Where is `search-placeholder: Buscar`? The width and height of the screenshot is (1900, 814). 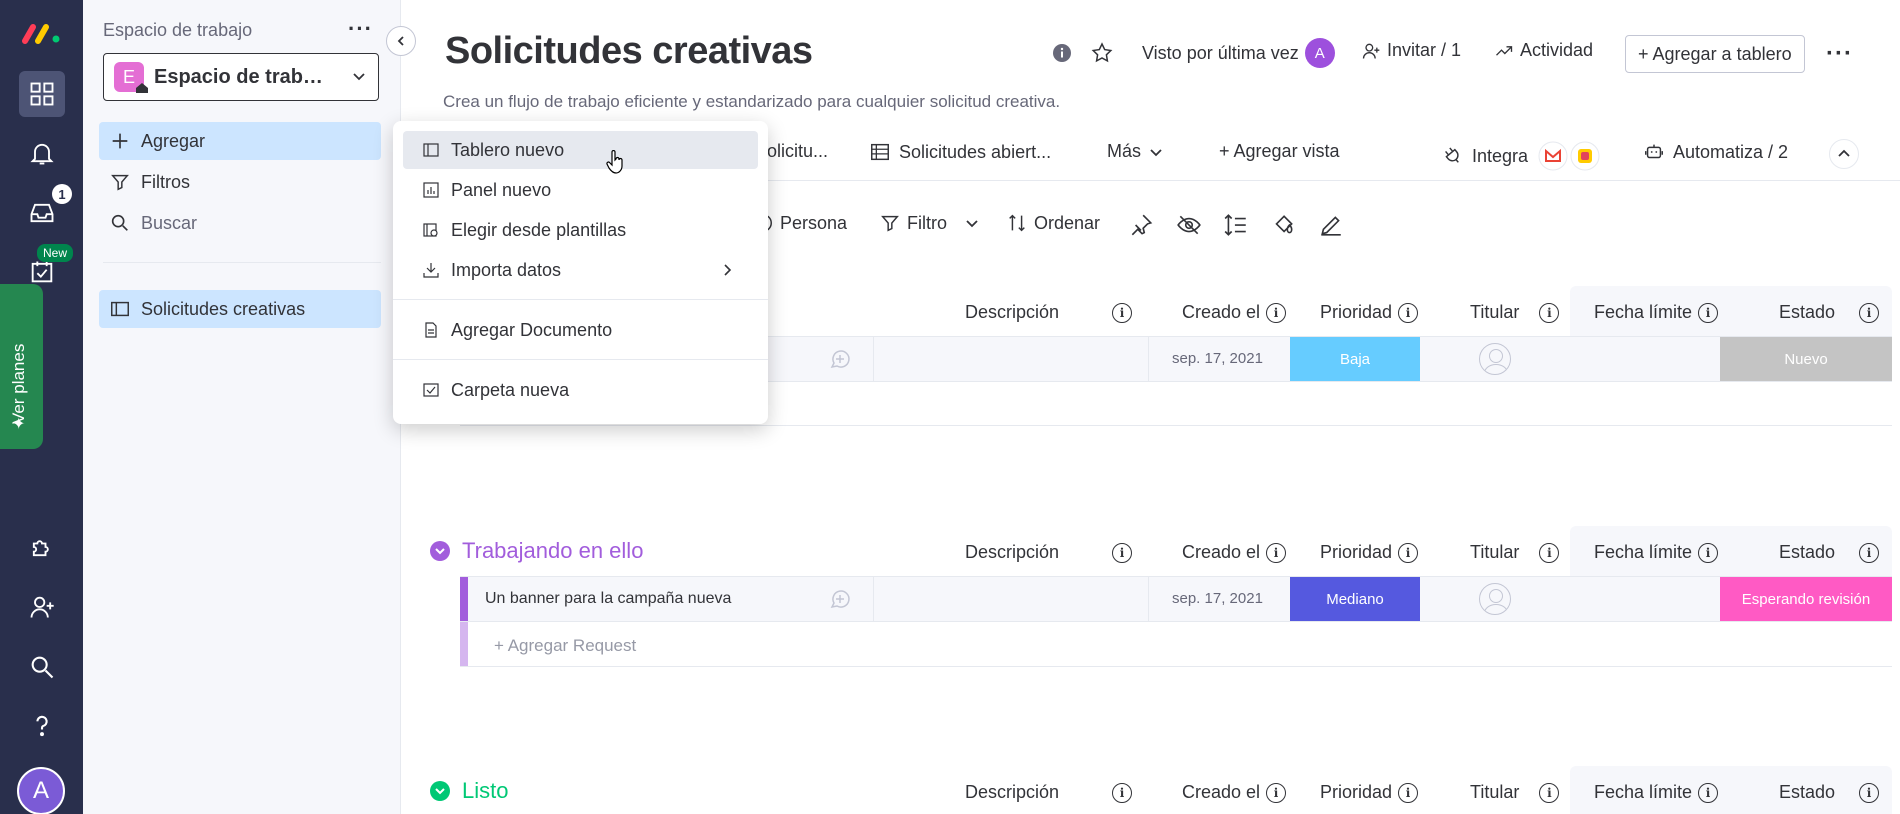
search-placeholder: Buscar is located at coordinates (169, 222).